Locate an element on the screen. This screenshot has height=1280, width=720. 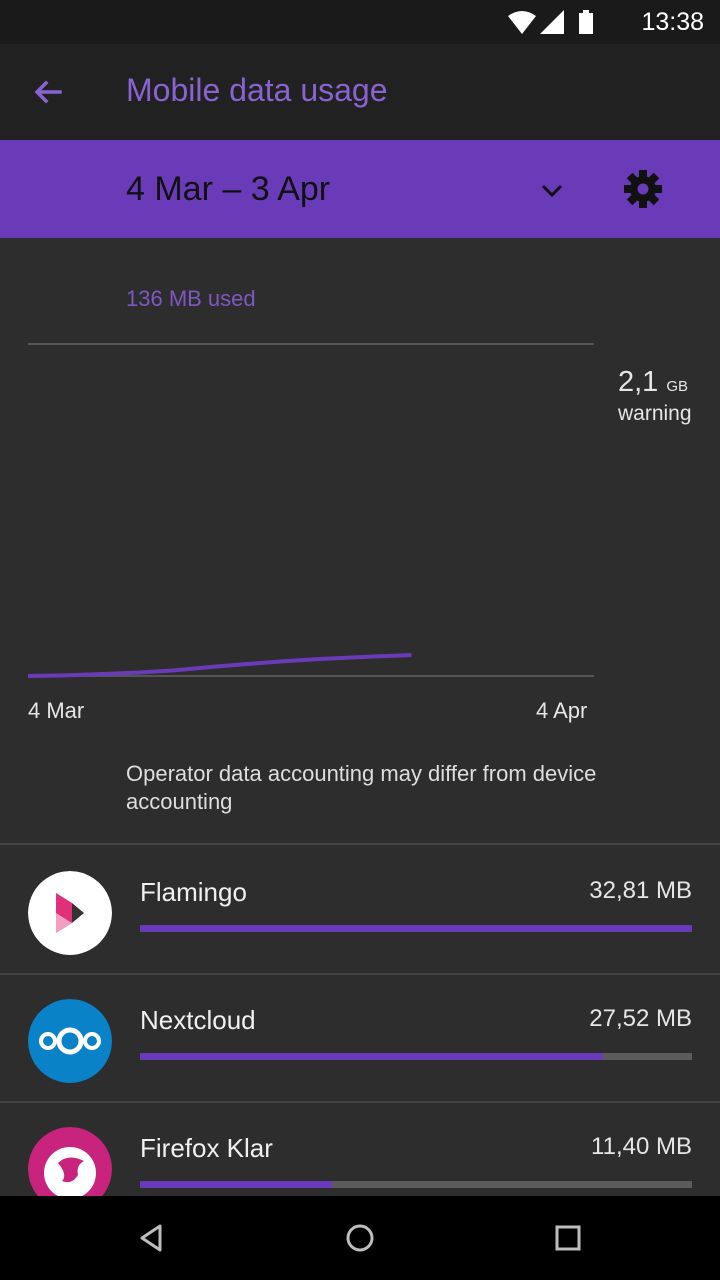
chevron-down-icon is located at coordinates (552, 190).